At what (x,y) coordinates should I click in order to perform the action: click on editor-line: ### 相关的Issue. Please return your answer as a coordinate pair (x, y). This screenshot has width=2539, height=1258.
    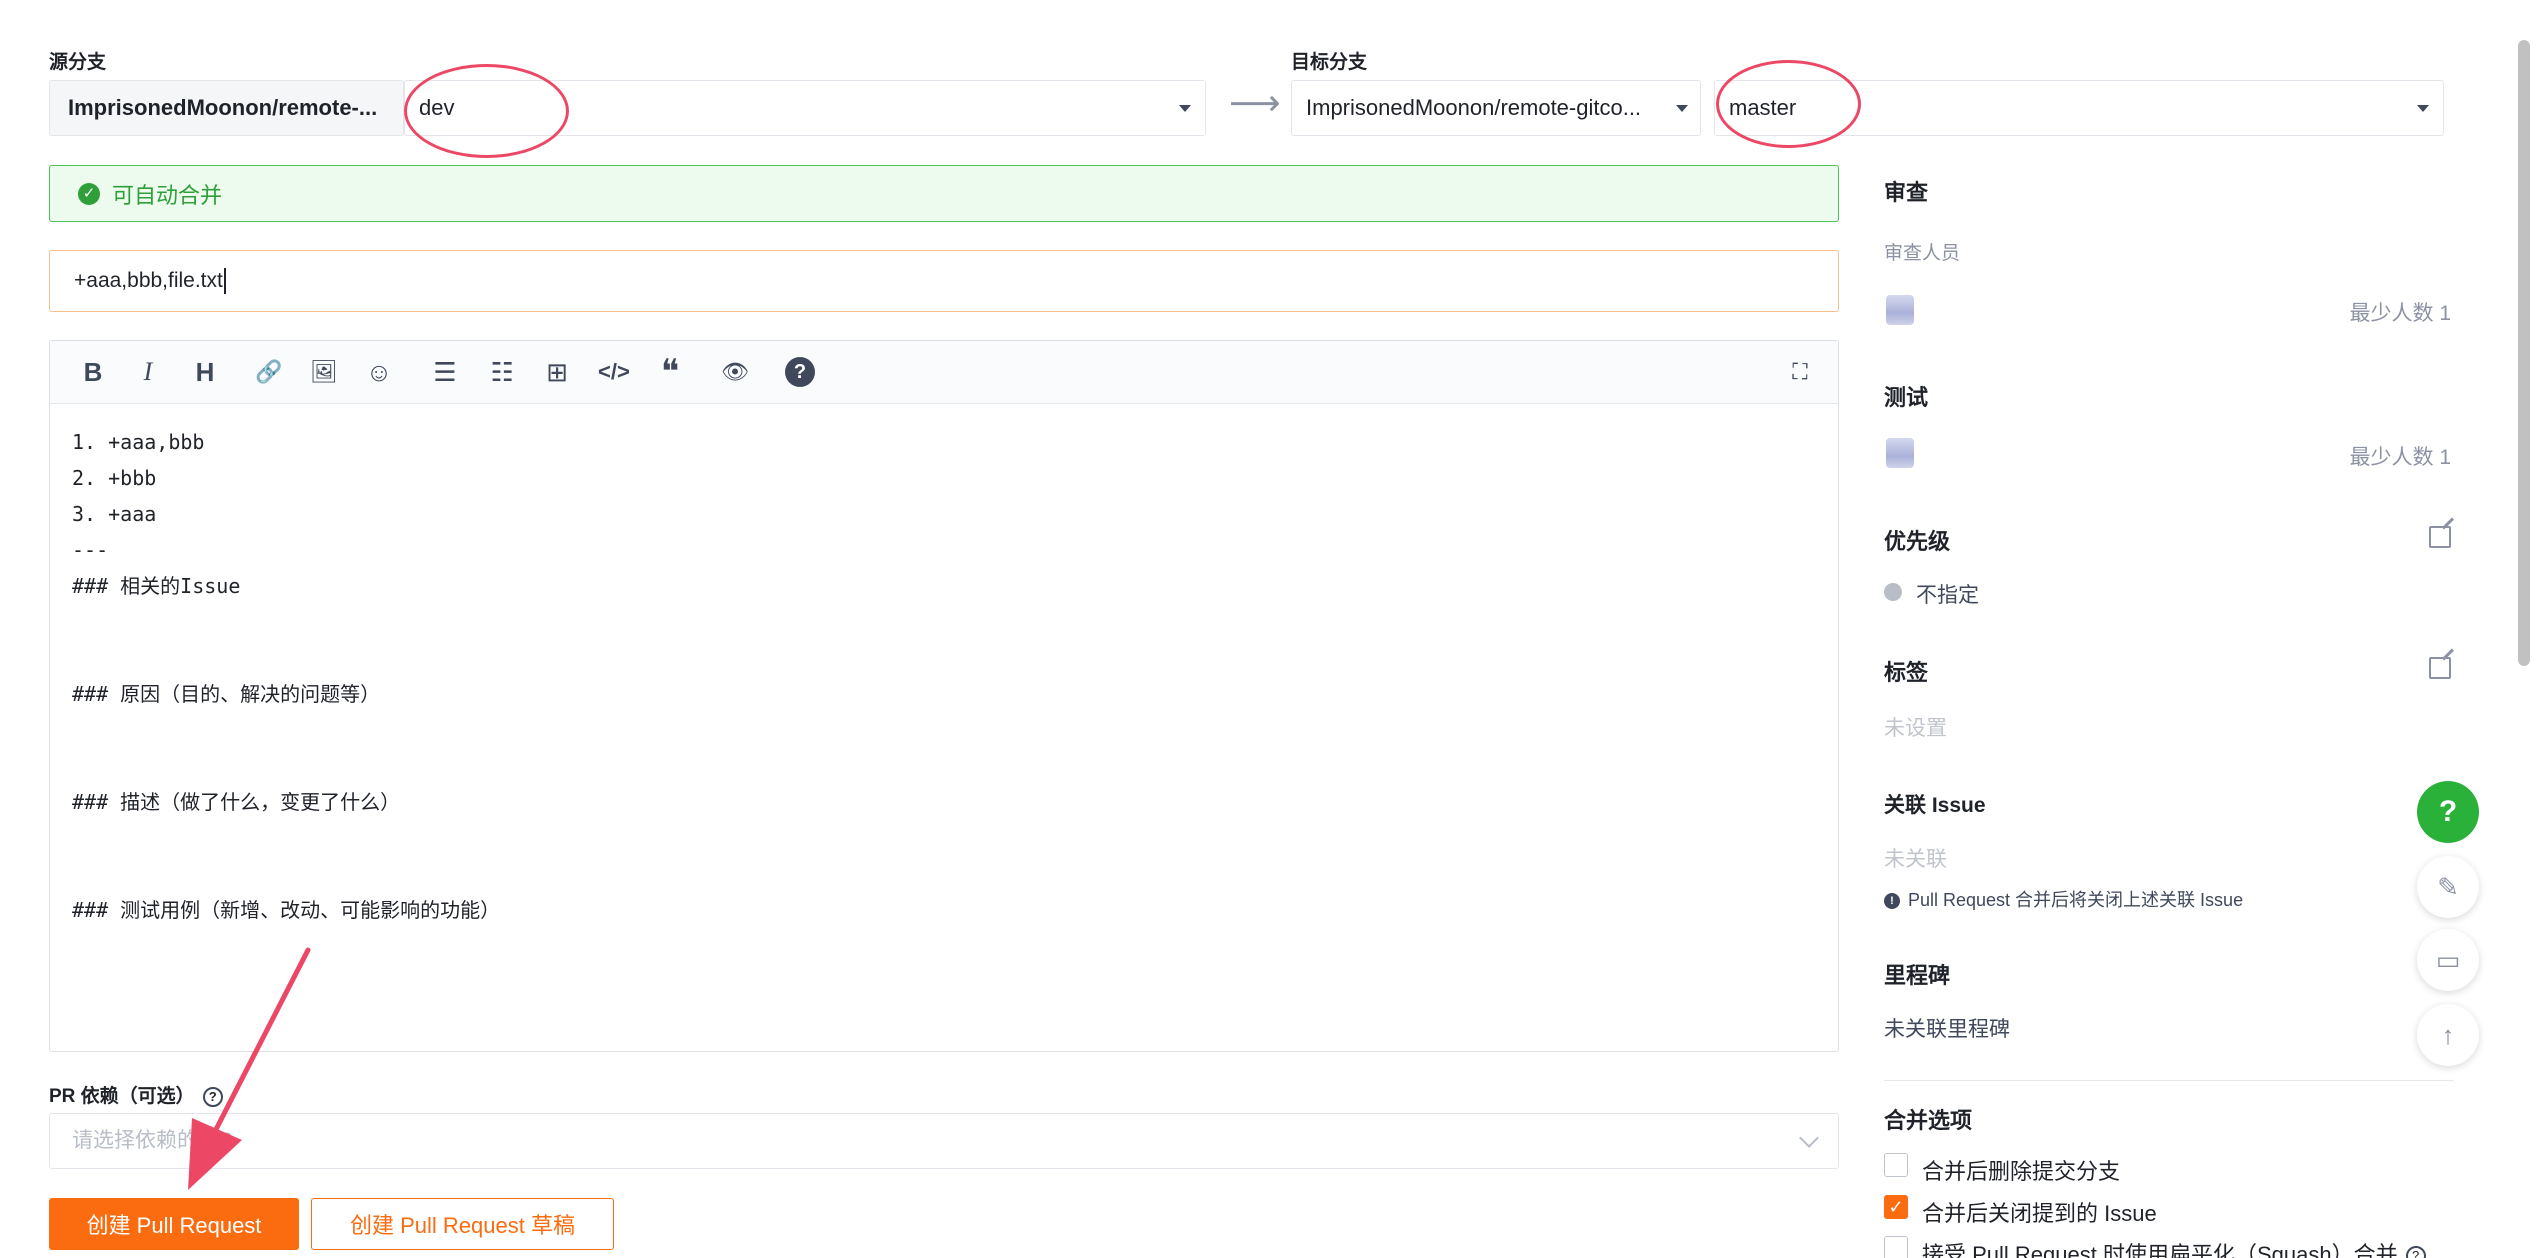
    Looking at the image, I should click on (156, 586).